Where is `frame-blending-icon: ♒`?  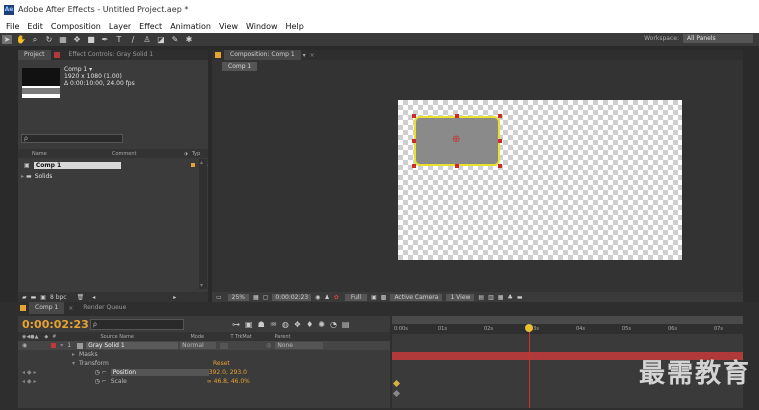
frame-blending-icon: ♒ is located at coordinates (273, 324).